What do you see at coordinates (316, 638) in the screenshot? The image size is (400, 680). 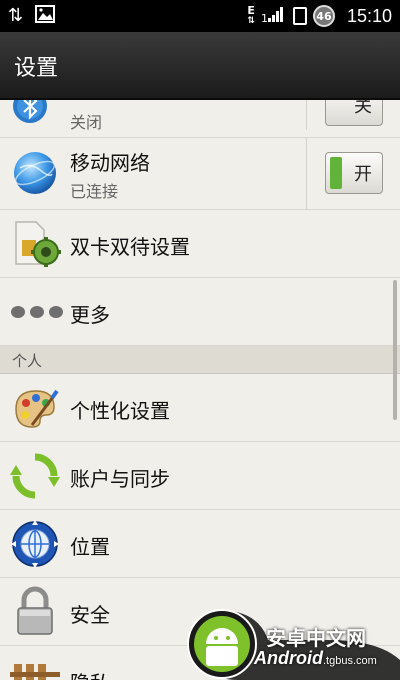 I see `watermark-cn: 安卓中文网` at bounding box center [316, 638].